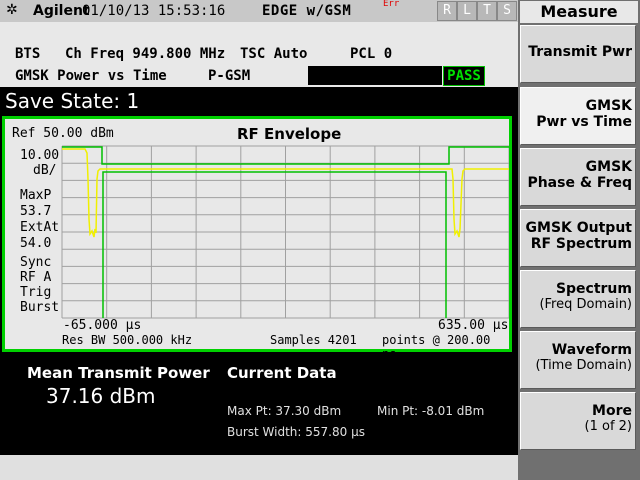 This screenshot has width=640, height=480. Describe the element at coordinates (608, 426) in the screenshot. I see `softkey-sublabel: (1 of 2)` at that location.